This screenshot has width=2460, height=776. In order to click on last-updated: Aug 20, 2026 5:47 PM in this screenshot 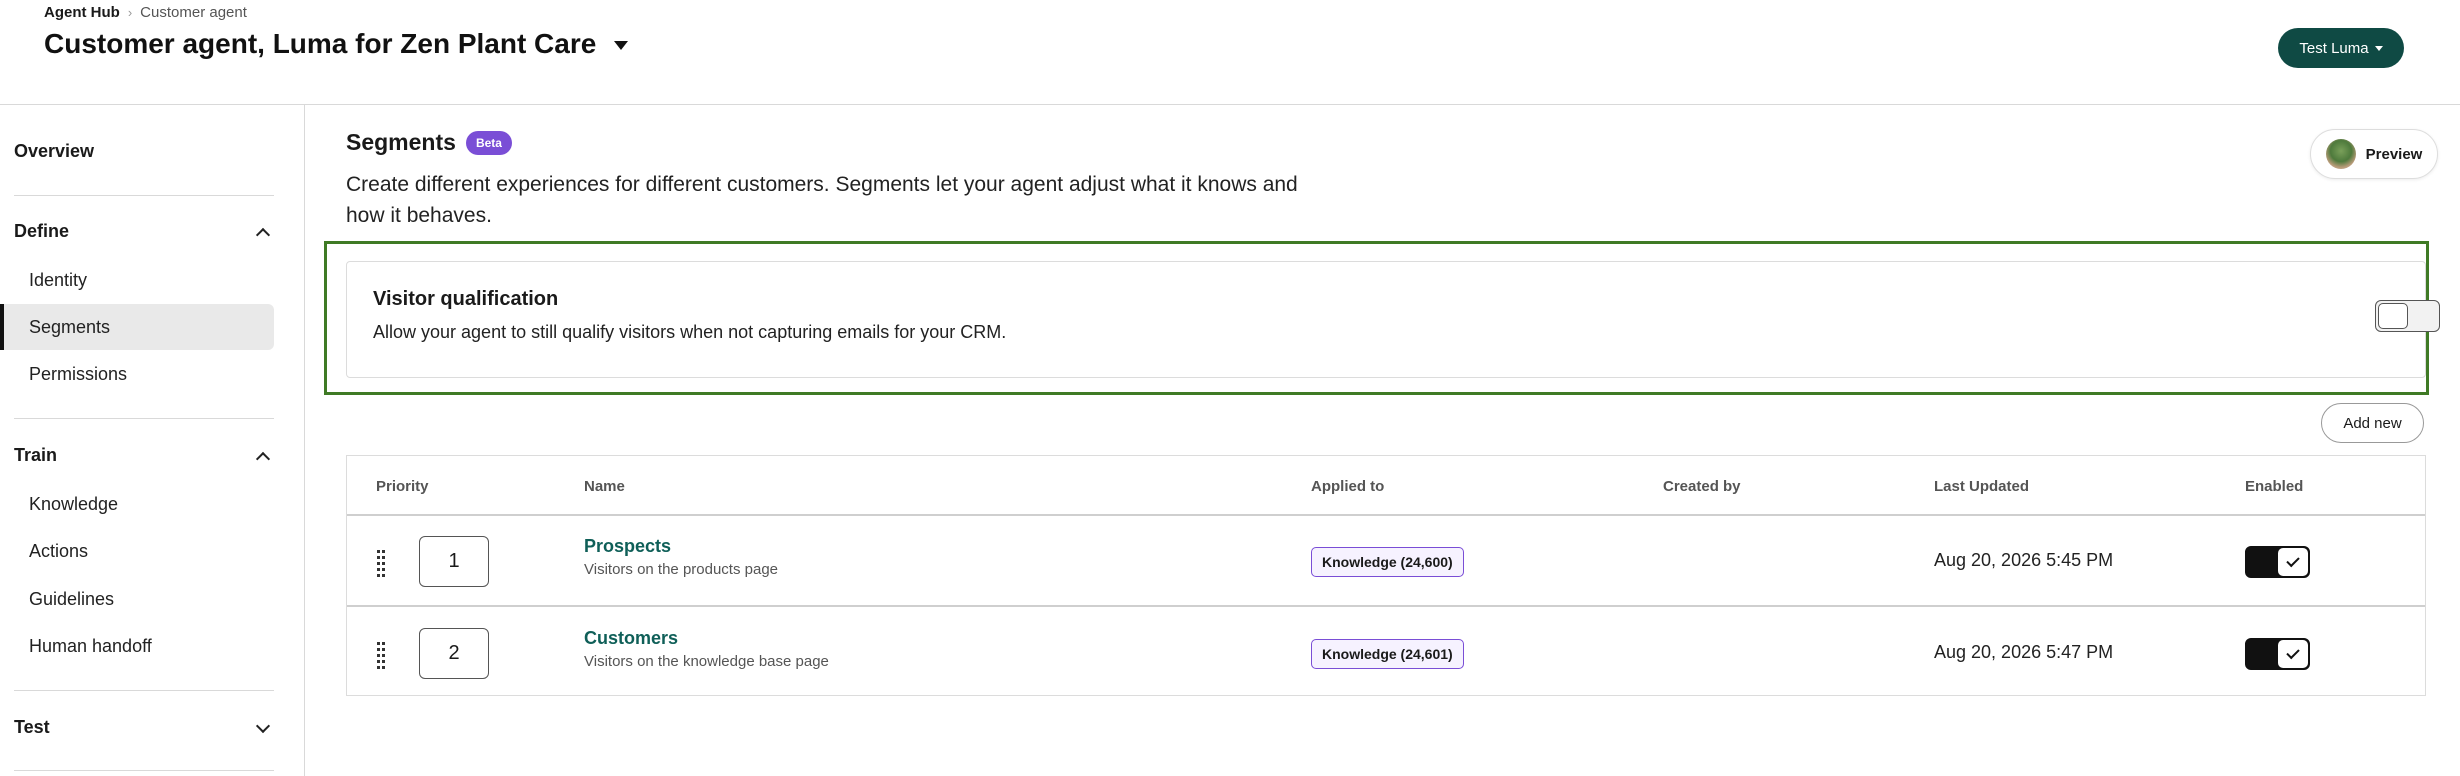, I will do `click(2024, 652)`.